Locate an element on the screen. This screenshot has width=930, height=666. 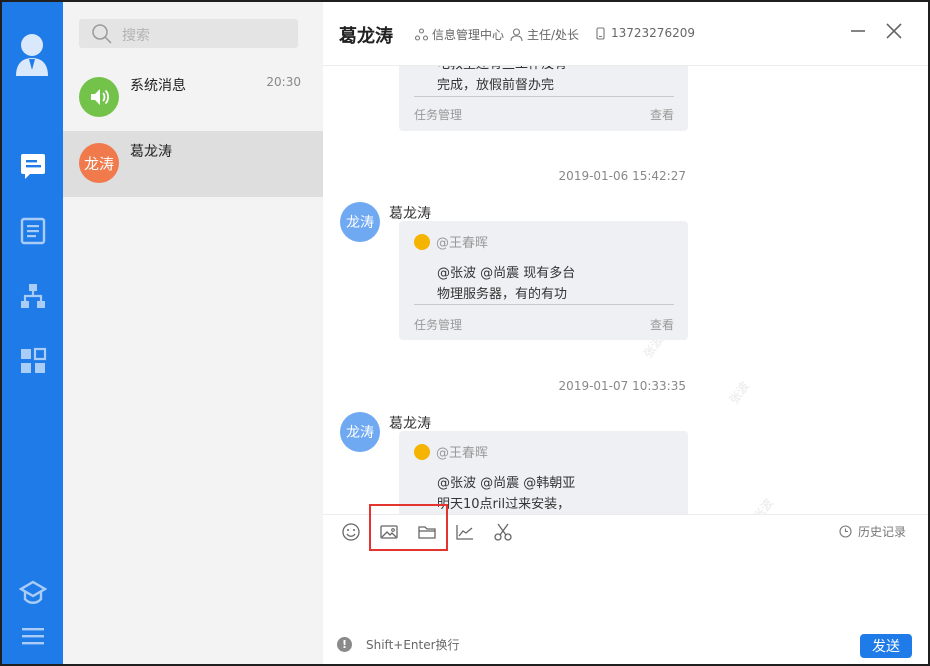
send-button: 发送 is located at coordinates (886, 646).